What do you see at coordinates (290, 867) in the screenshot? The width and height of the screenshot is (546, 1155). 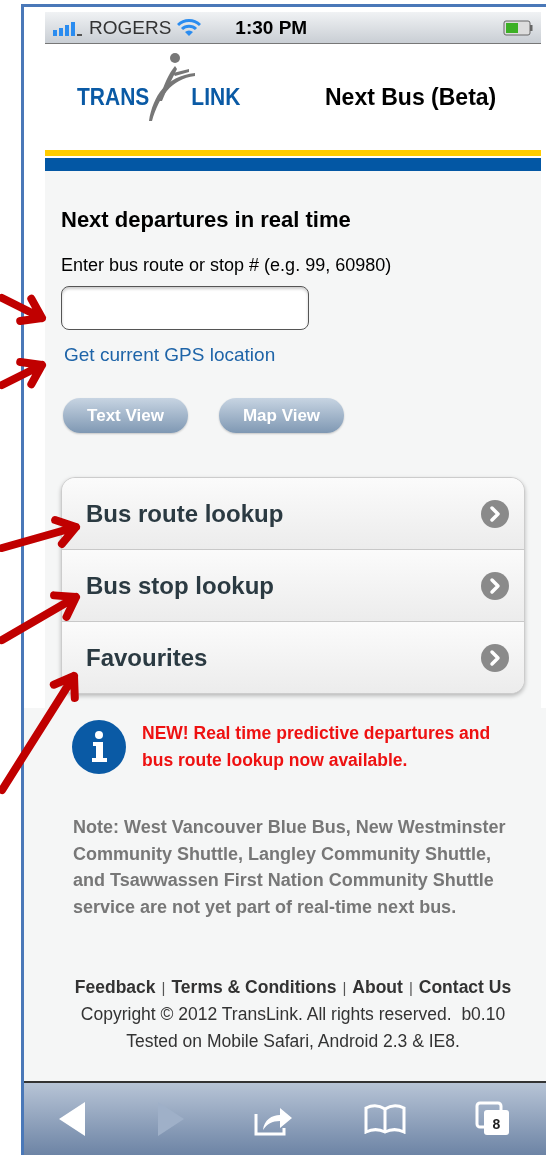 I see `note-text: Note: West Vancouver Blue Bus, New Westminster Community Shuttle, Langley Community Shuttle, and Tsawwassen First Nation Community Shuttle service are not yet part of real-time next bus.` at bounding box center [290, 867].